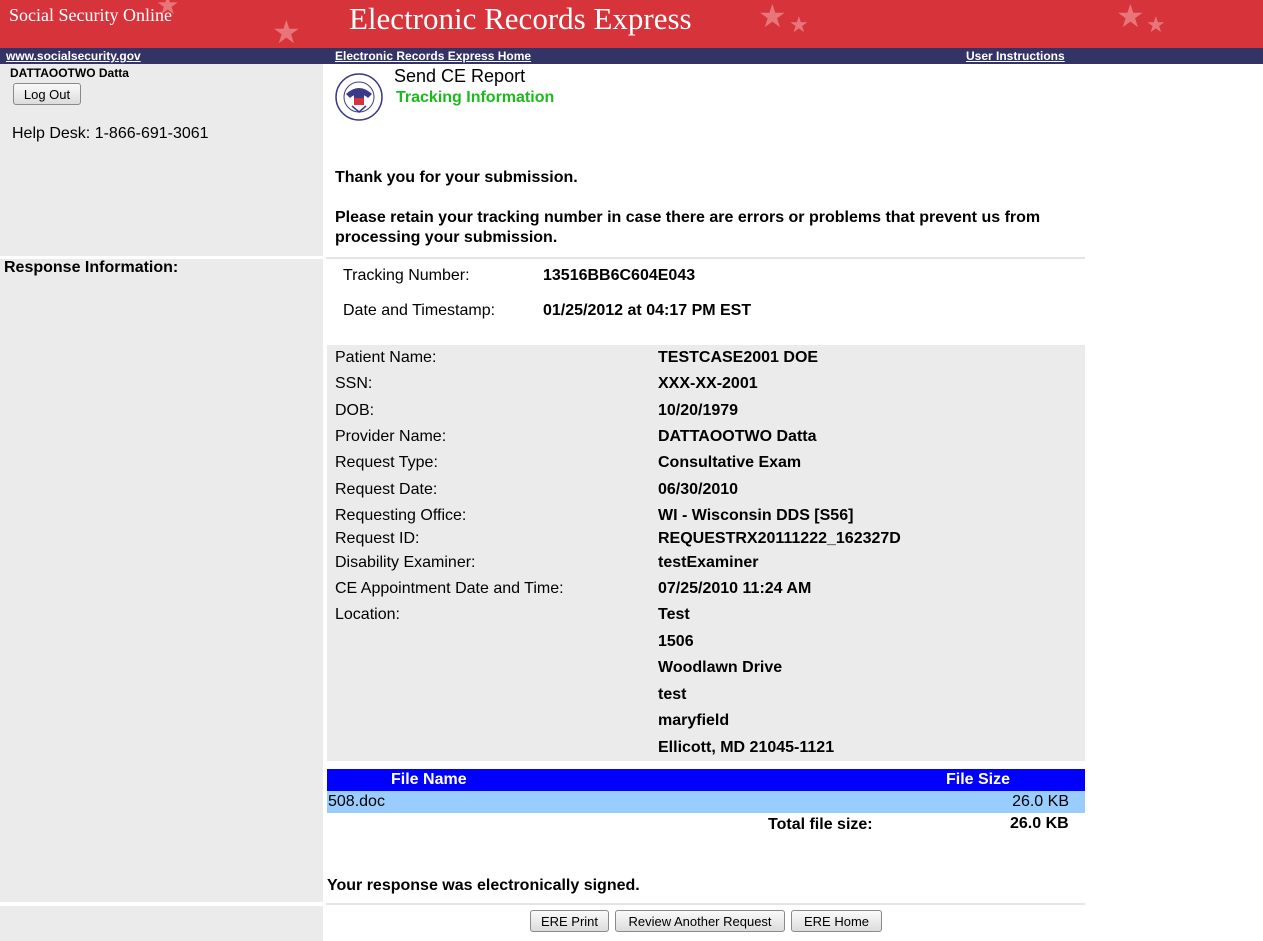  What do you see at coordinates (367, 614) in the screenshot?
I see `detail-label: Location:` at bounding box center [367, 614].